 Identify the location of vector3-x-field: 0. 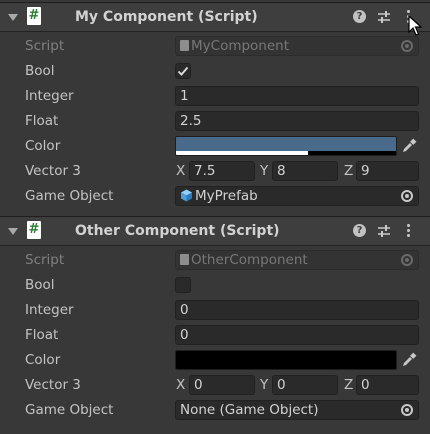
(222, 385).